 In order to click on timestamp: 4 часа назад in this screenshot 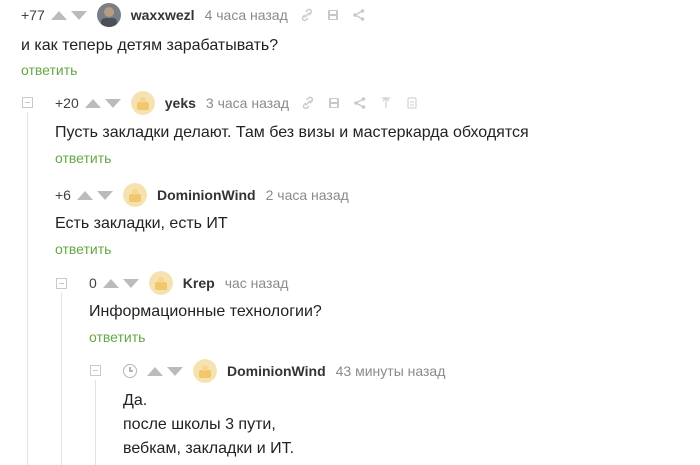, I will do `click(246, 15)`.